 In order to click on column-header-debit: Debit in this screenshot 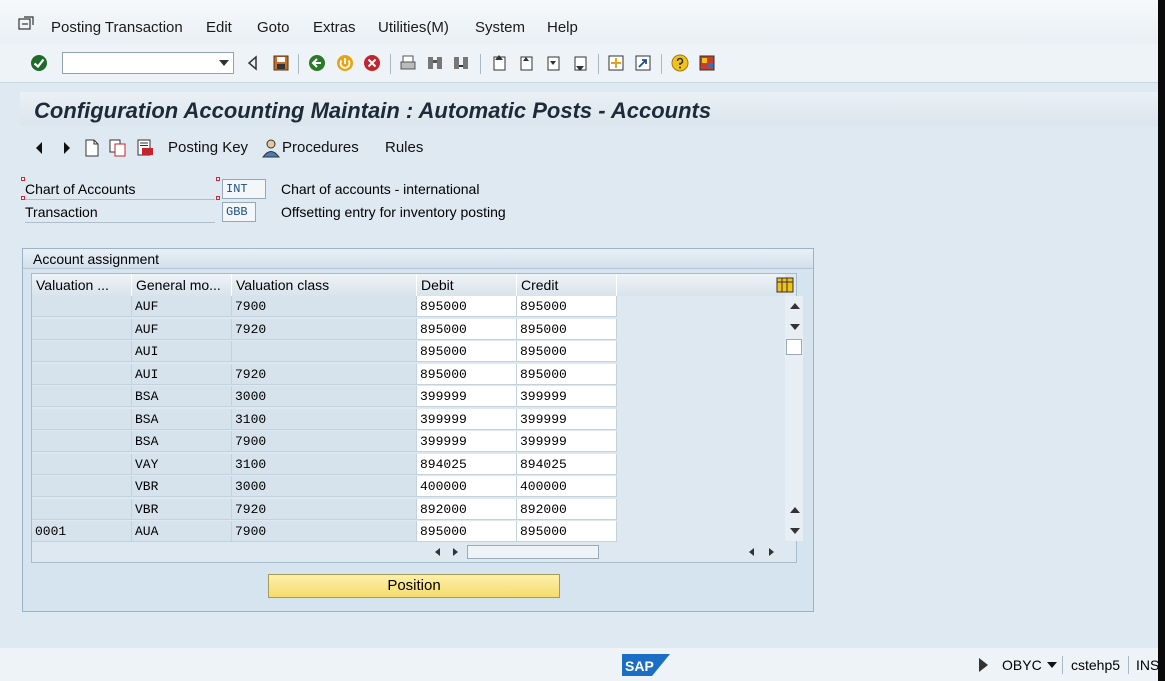, I will do `click(467, 285)`.